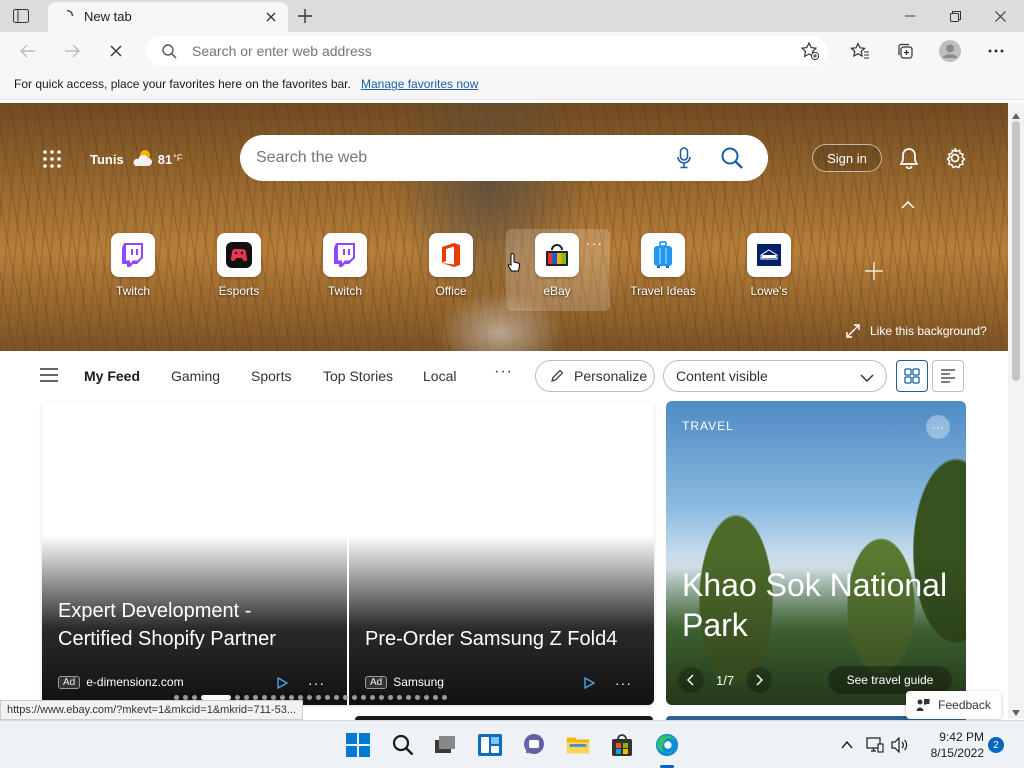 The width and height of the screenshot is (1024, 768). What do you see at coordinates (501, 553) in the screenshot?
I see `ad-samsung-fold4: Pre-Order Samsung Z Fold4 Ad Samsung ···` at bounding box center [501, 553].